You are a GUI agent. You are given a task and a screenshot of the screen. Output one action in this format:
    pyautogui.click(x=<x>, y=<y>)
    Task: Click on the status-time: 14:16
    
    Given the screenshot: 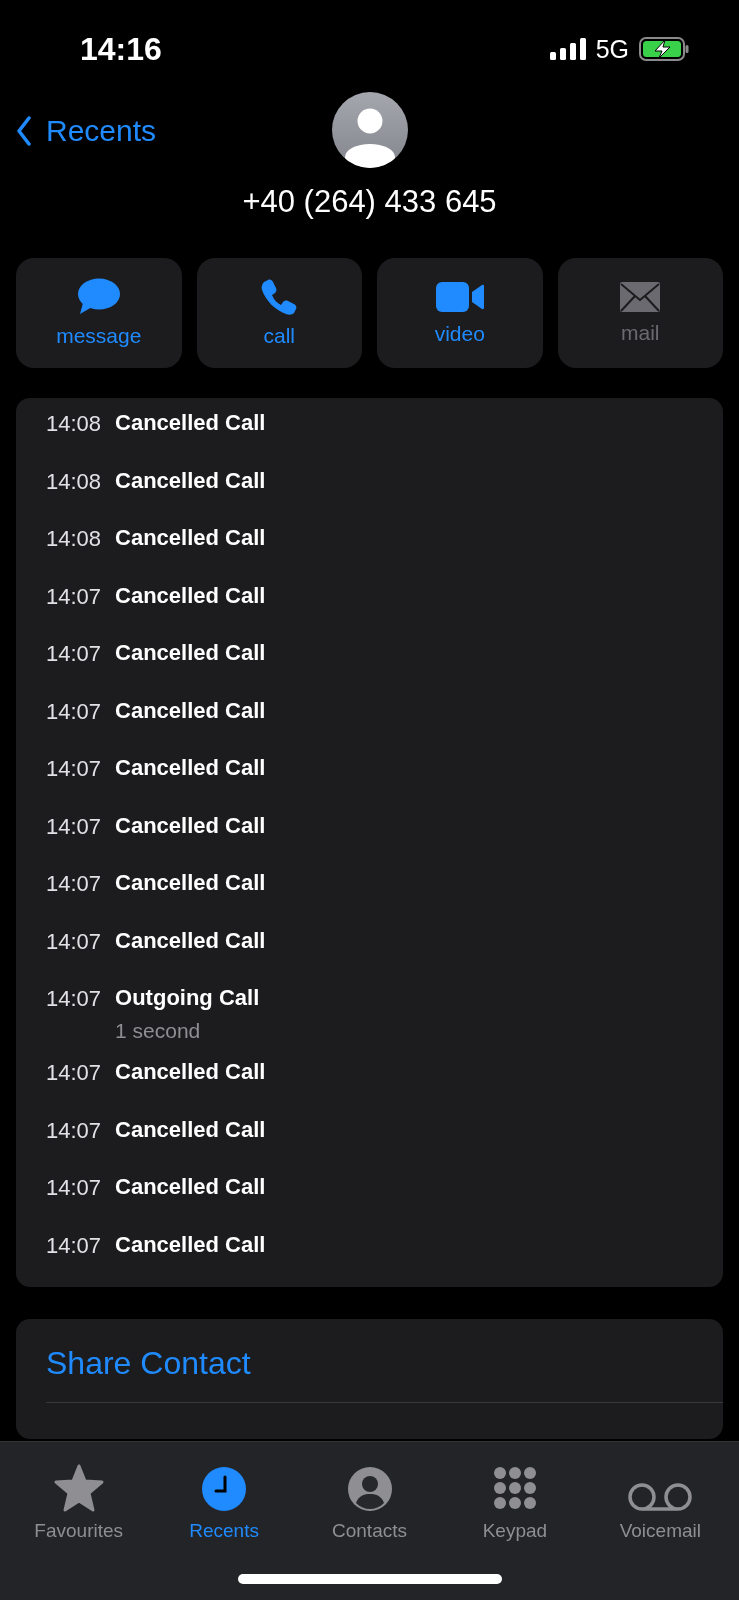 What is the action you would take?
    pyautogui.click(x=121, y=49)
    